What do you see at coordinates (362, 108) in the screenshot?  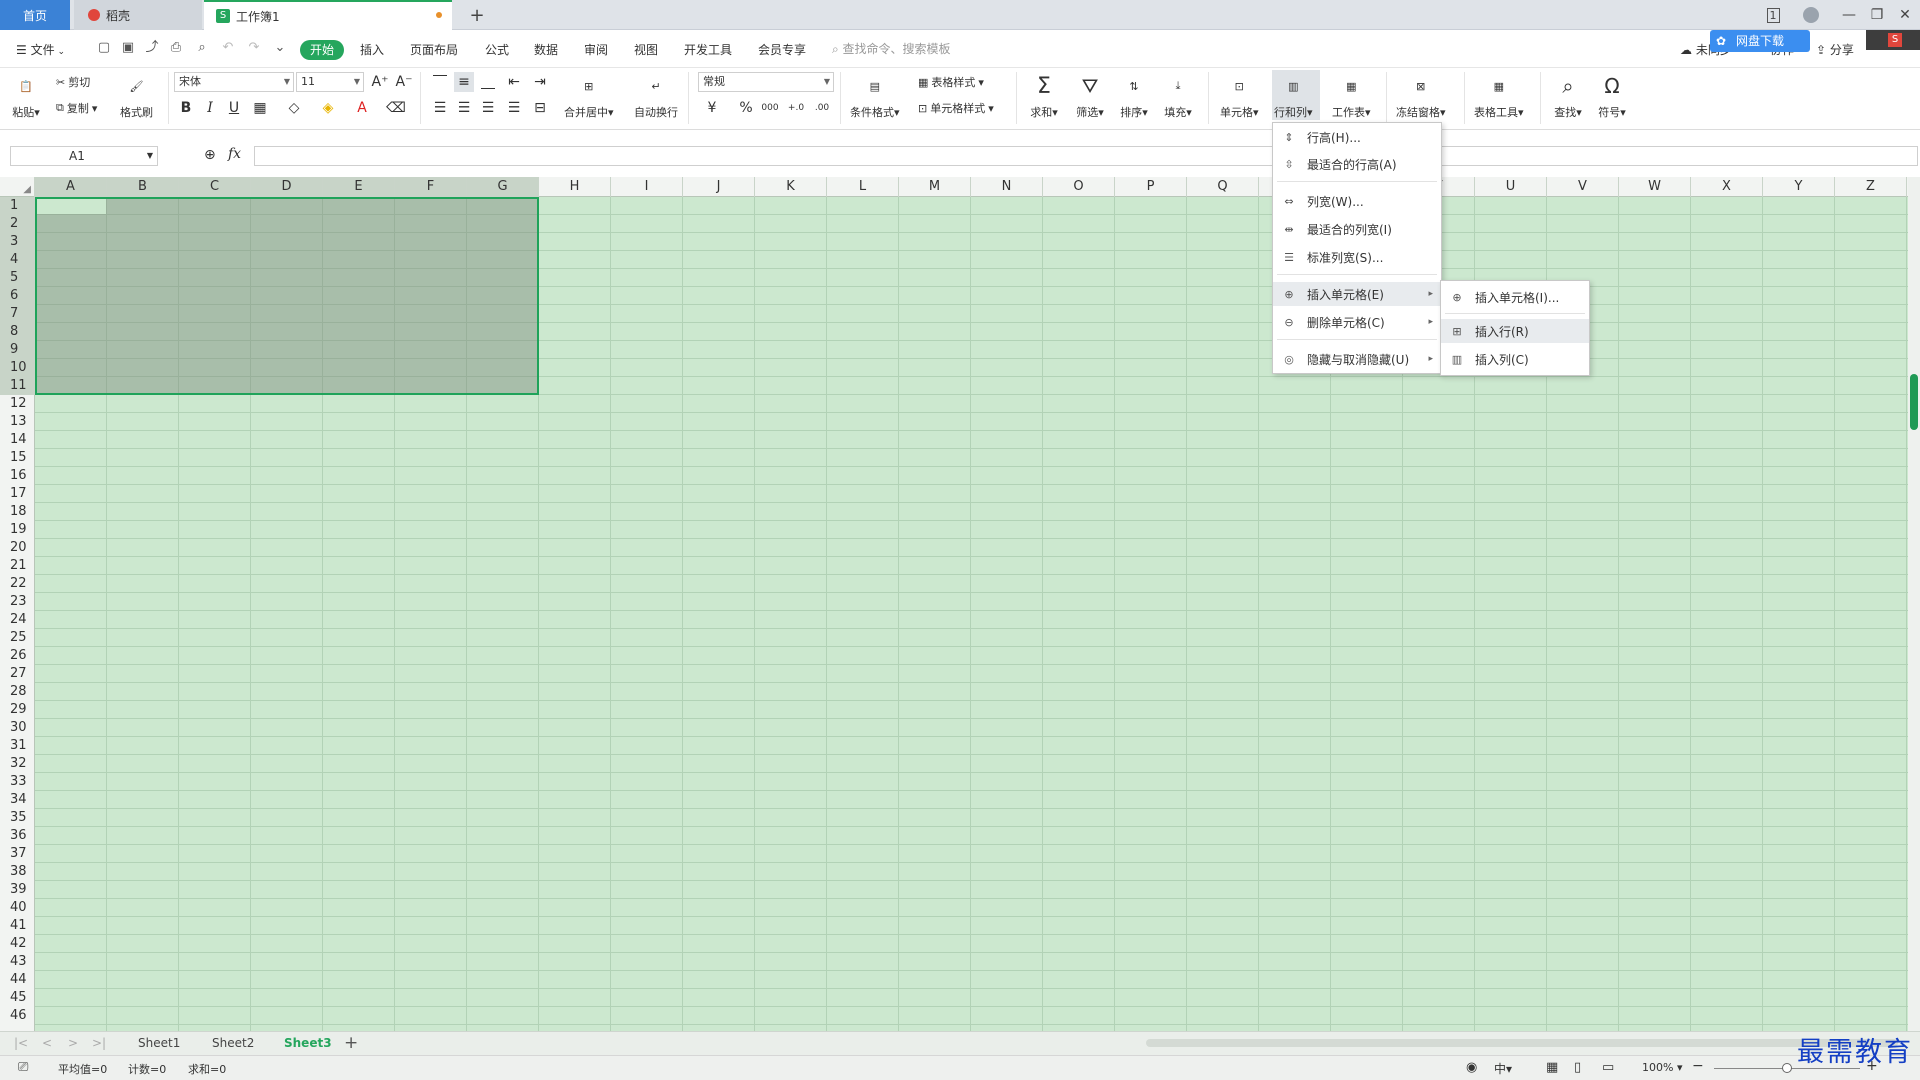 I see `font-color-icon: A` at bounding box center [362, 108].